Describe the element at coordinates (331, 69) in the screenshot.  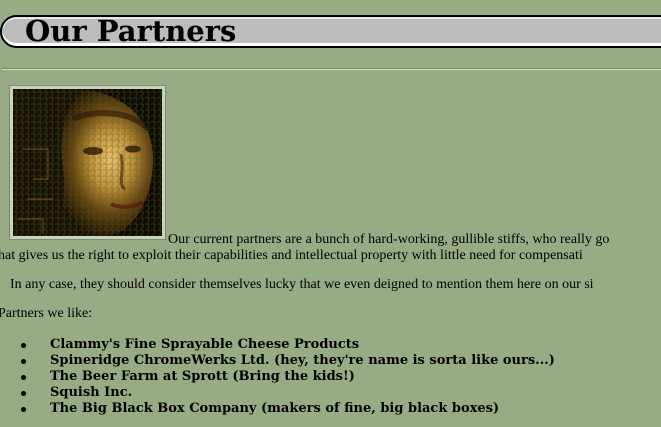
I see `horizontal-rule` at that location.